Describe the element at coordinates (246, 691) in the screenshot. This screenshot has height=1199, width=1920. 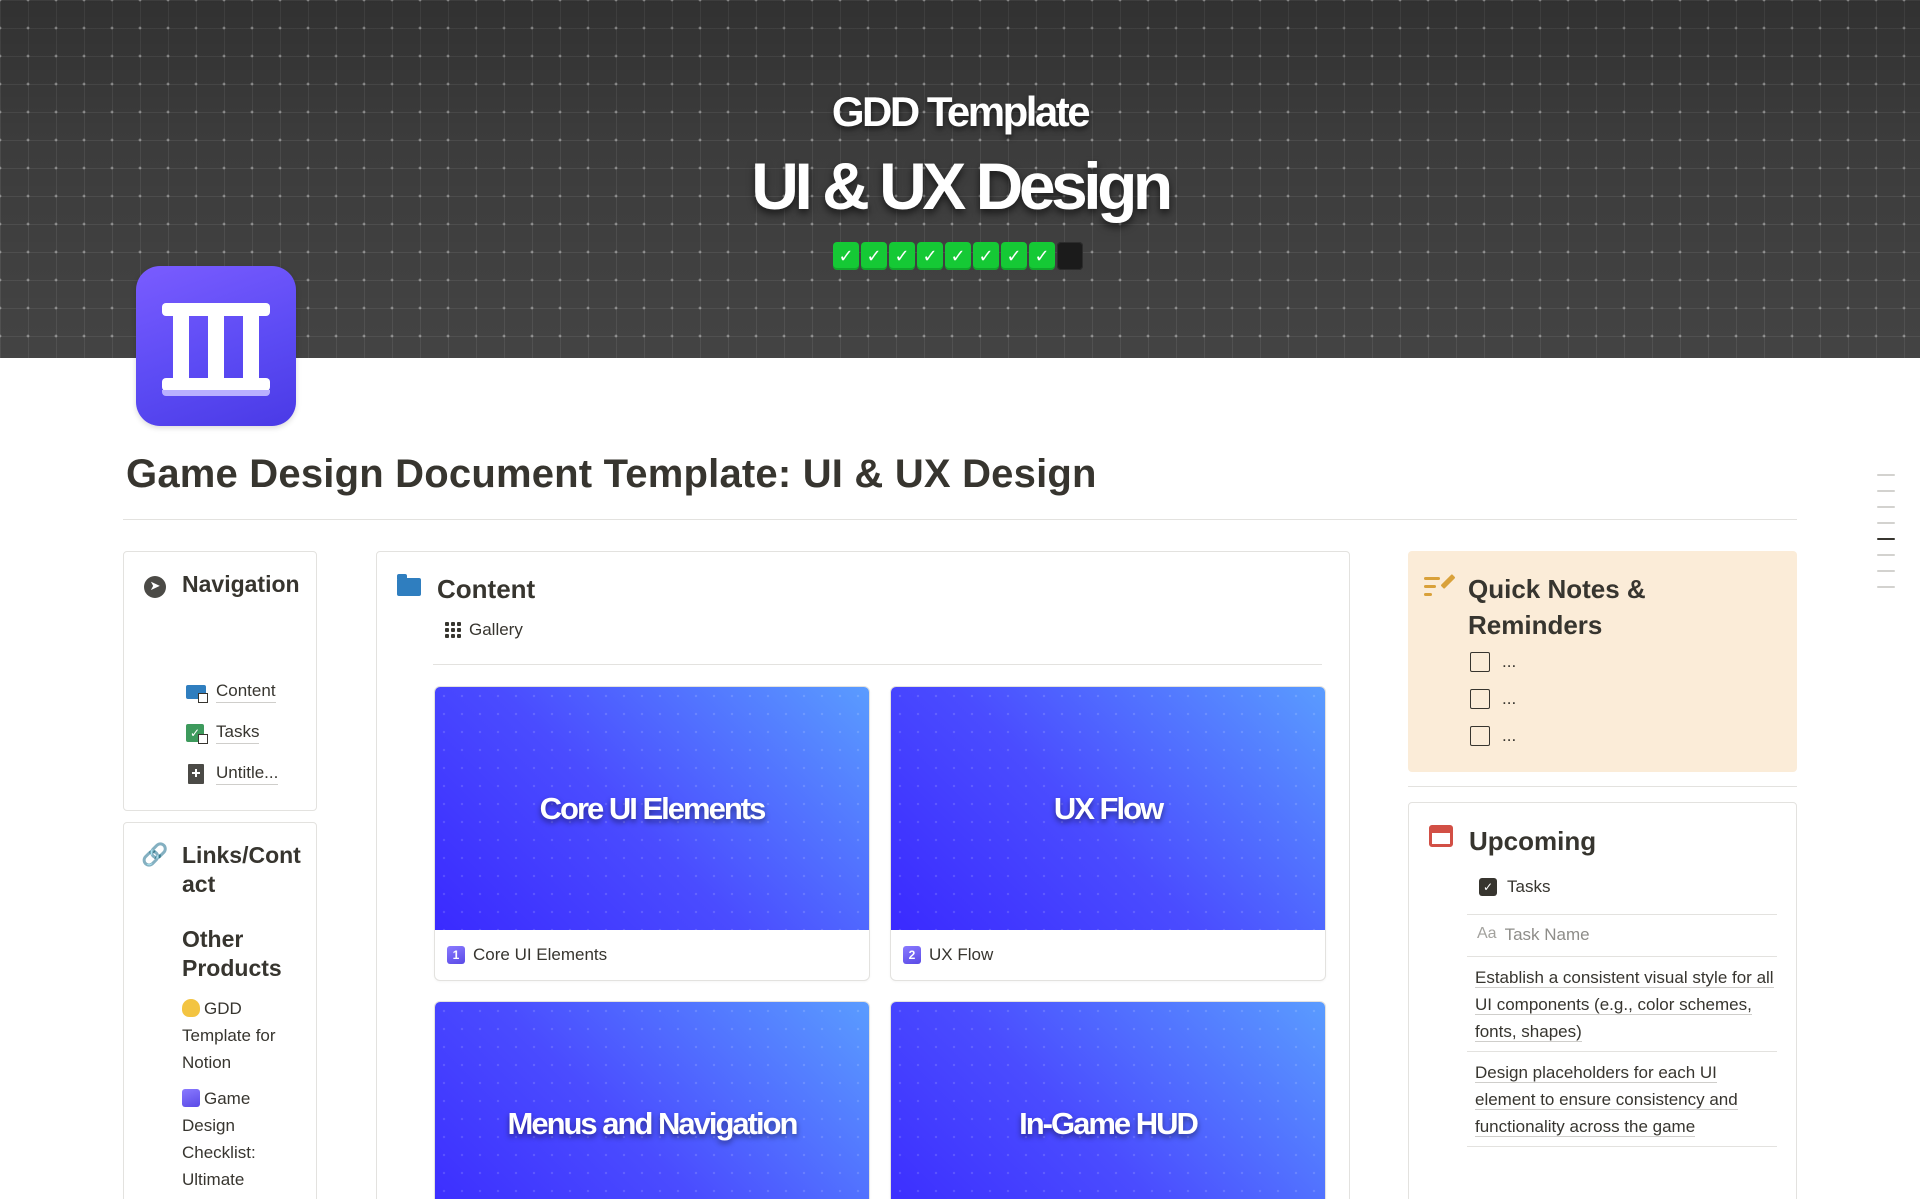
I see `nav-link-label: Content` at that location.